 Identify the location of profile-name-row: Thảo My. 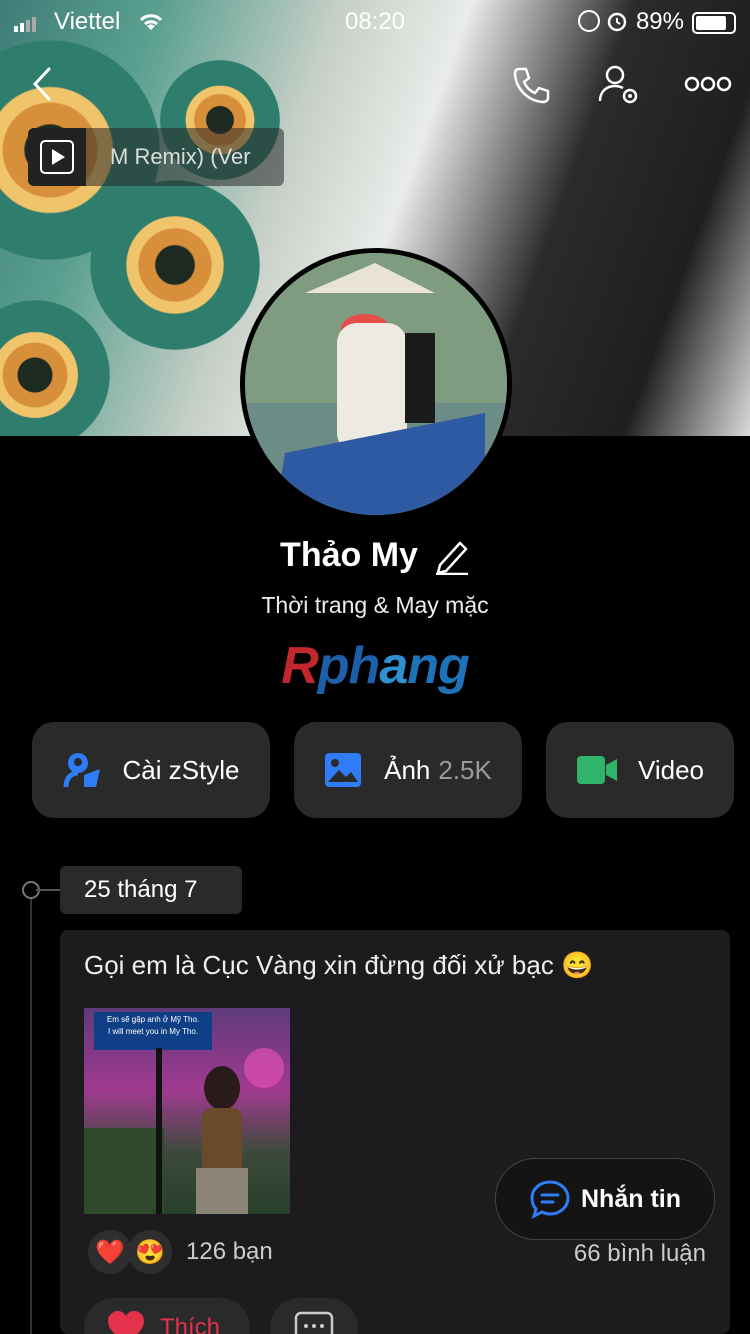
(375, 555).